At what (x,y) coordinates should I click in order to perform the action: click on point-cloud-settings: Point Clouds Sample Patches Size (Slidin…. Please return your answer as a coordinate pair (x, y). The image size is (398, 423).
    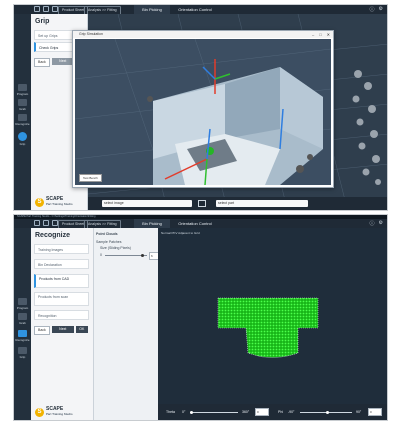
    Looking at the image, I should click on (126, 324).